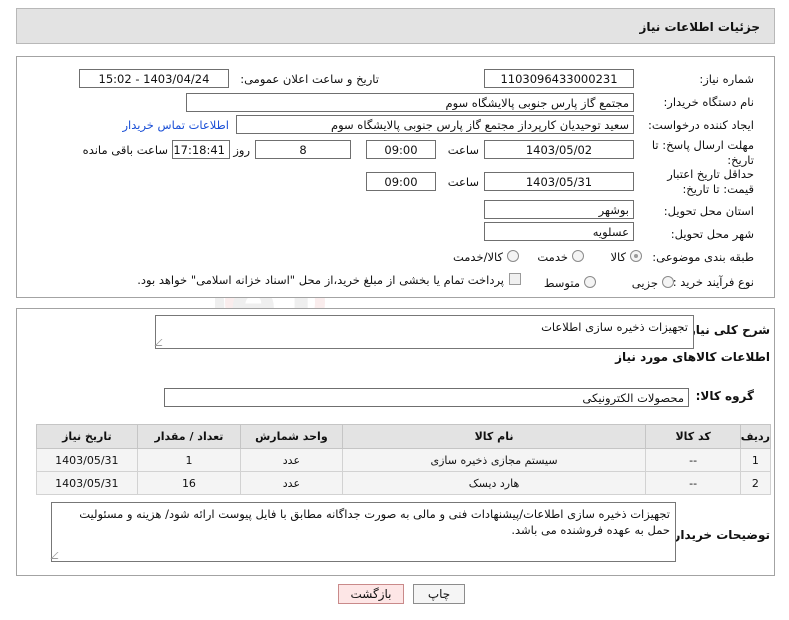 The width and height of the screenshot is (789, 620). Describe the element at coordinates (590, 282) in the screenshot. I see `type-medium-radio` at that location.